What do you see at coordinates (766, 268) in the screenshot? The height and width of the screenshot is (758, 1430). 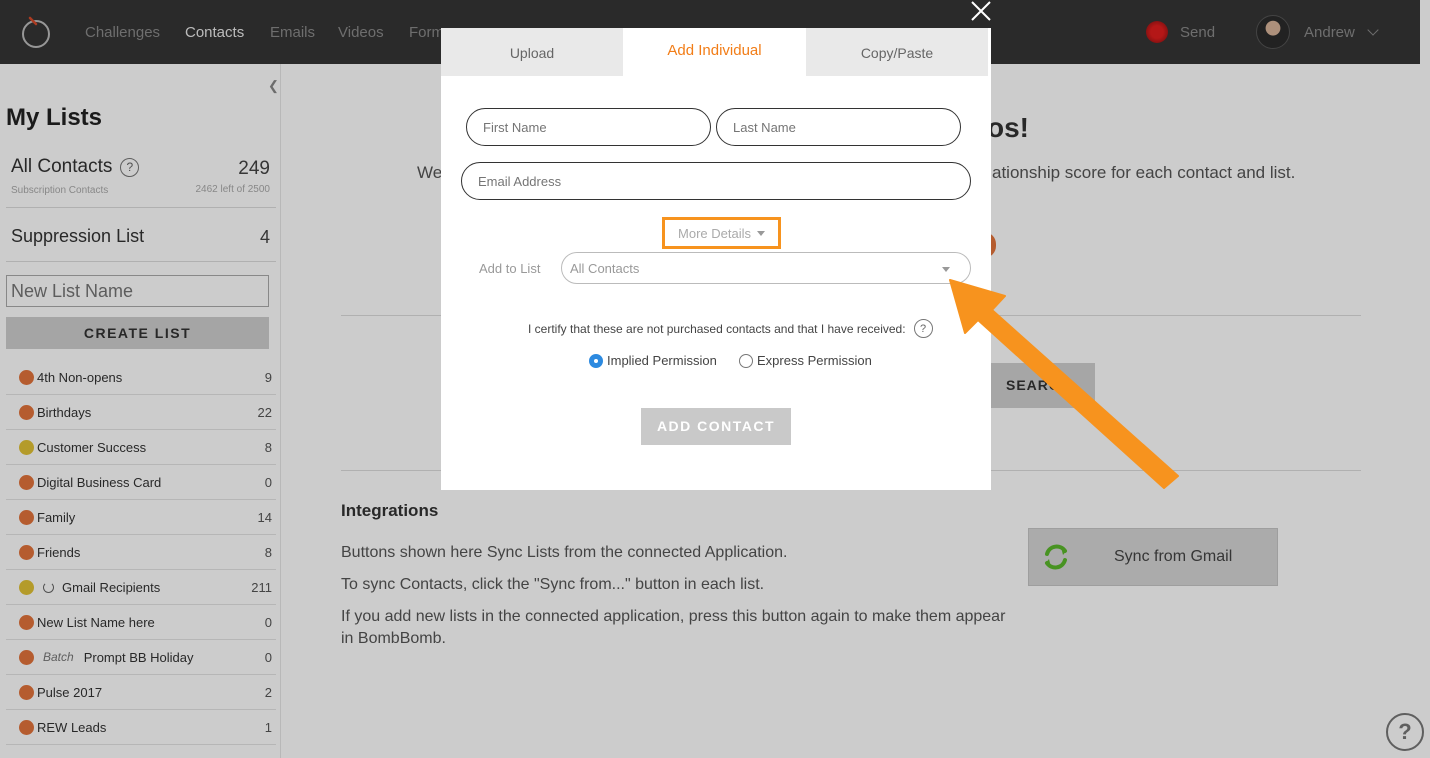 I see `add-to-list-select: All Contacts` at bounding box center [766, 268].